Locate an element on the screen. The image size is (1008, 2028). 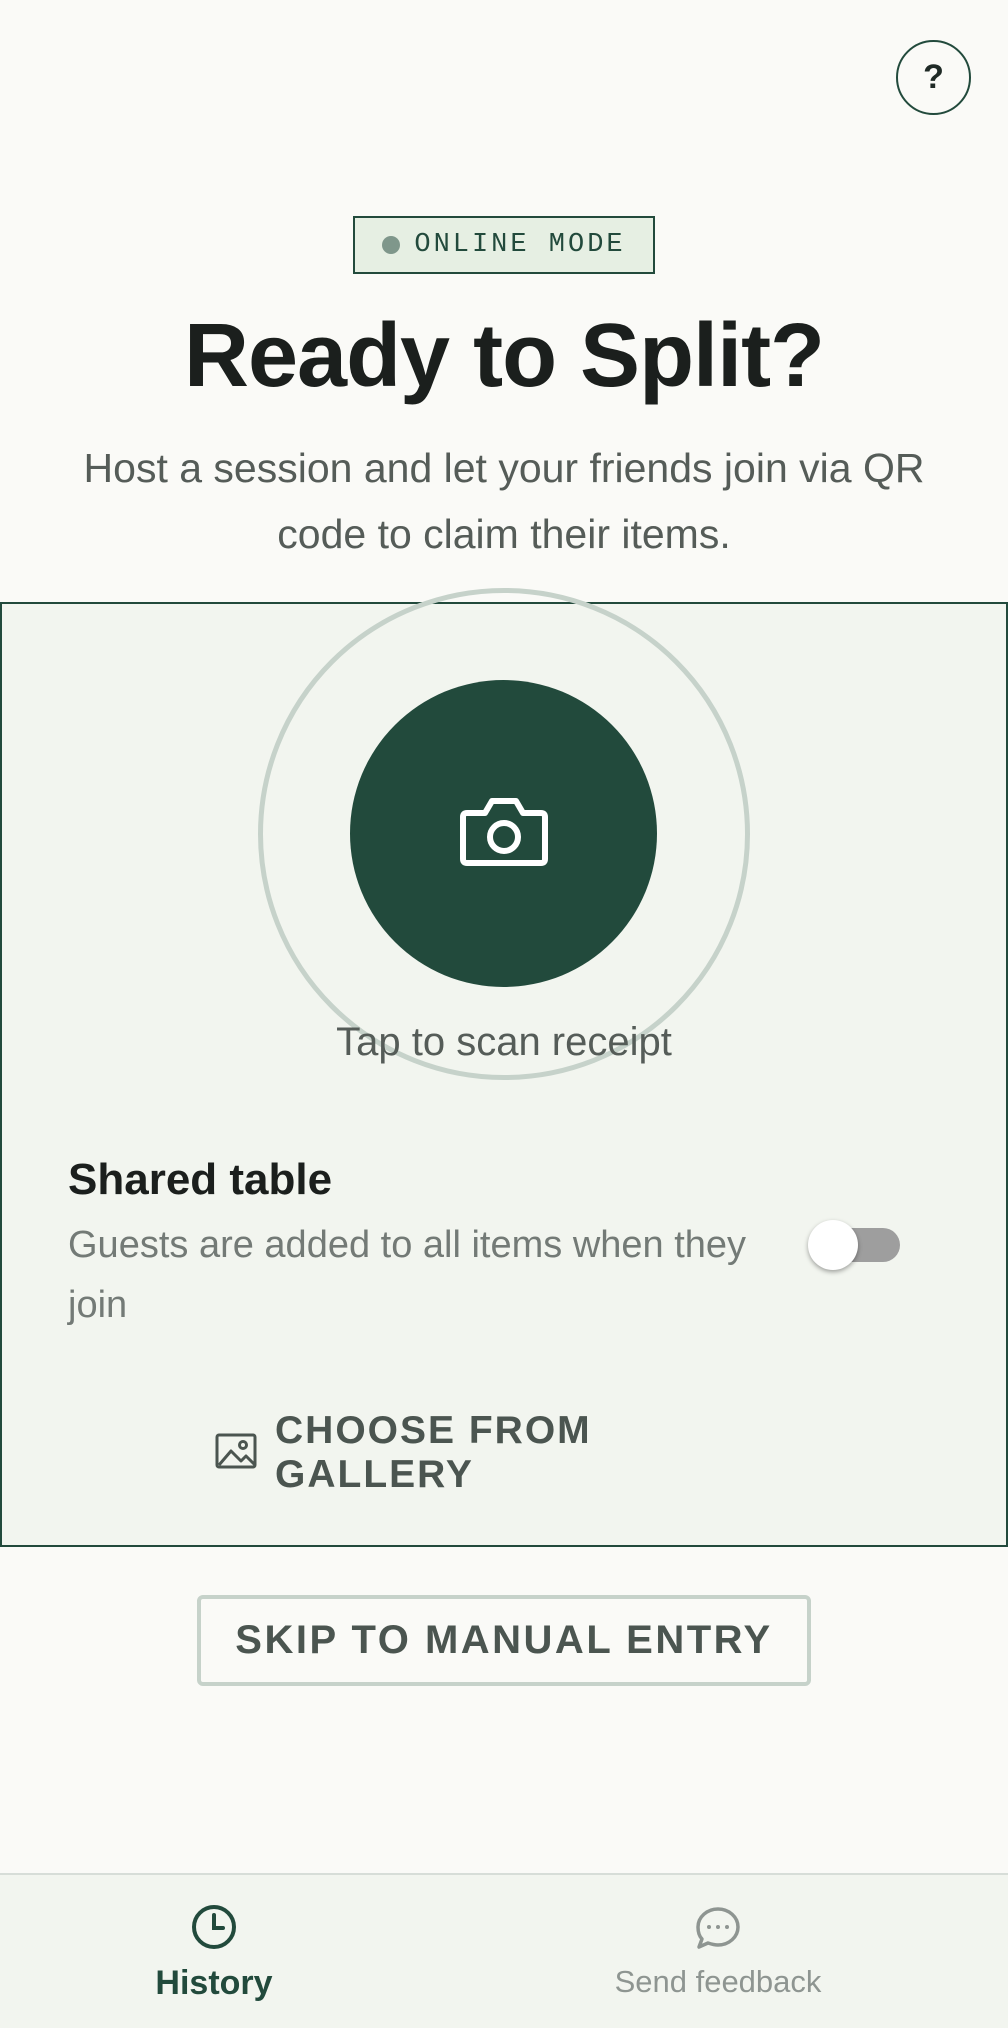
scan-receipt-button is located at coordinates (503, 833).